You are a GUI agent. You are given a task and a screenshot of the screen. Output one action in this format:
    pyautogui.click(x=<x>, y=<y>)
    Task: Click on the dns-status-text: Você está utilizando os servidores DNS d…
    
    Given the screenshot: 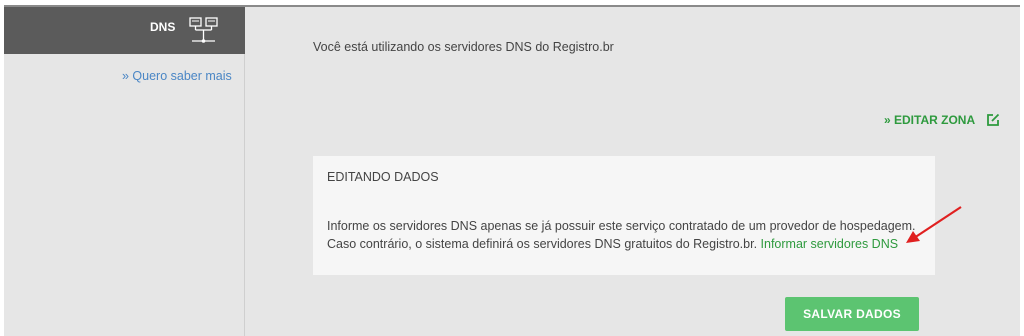 What is the action you would take?
    pyautogui.click(x=463, y=47)
    